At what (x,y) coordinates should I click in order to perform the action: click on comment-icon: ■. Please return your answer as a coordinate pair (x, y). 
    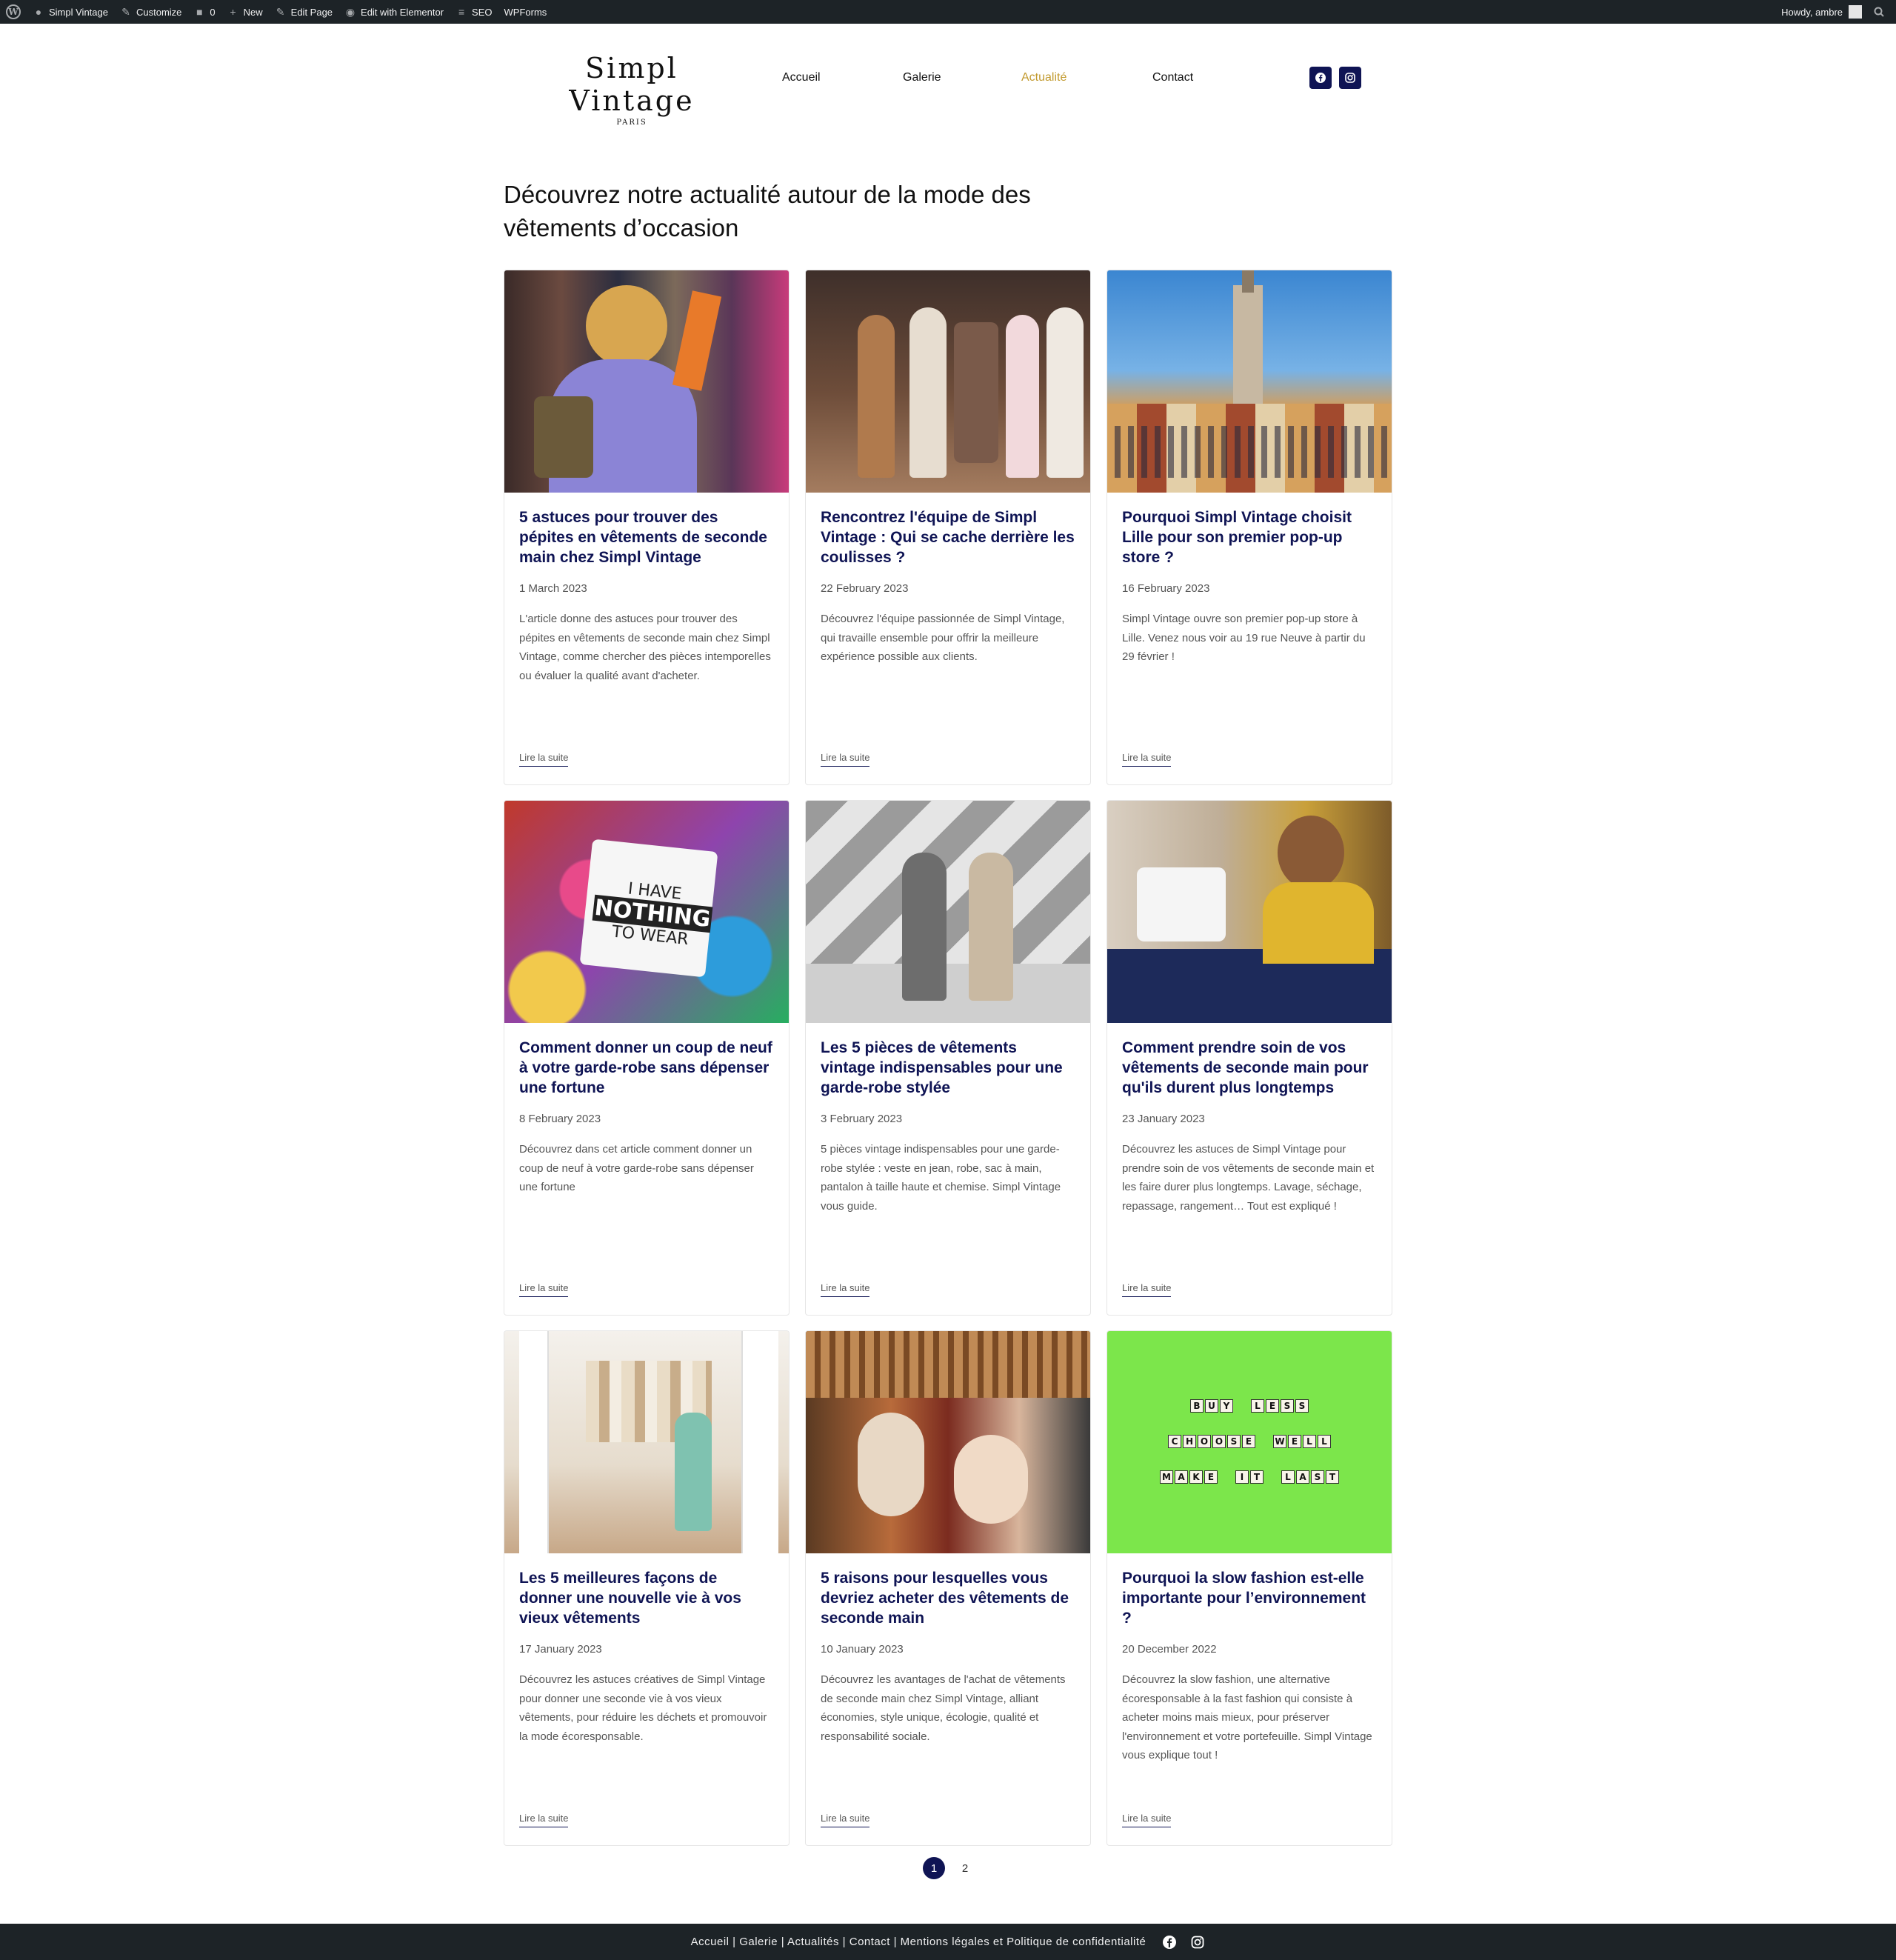
    Looking at the image, I should click on (199, 12).